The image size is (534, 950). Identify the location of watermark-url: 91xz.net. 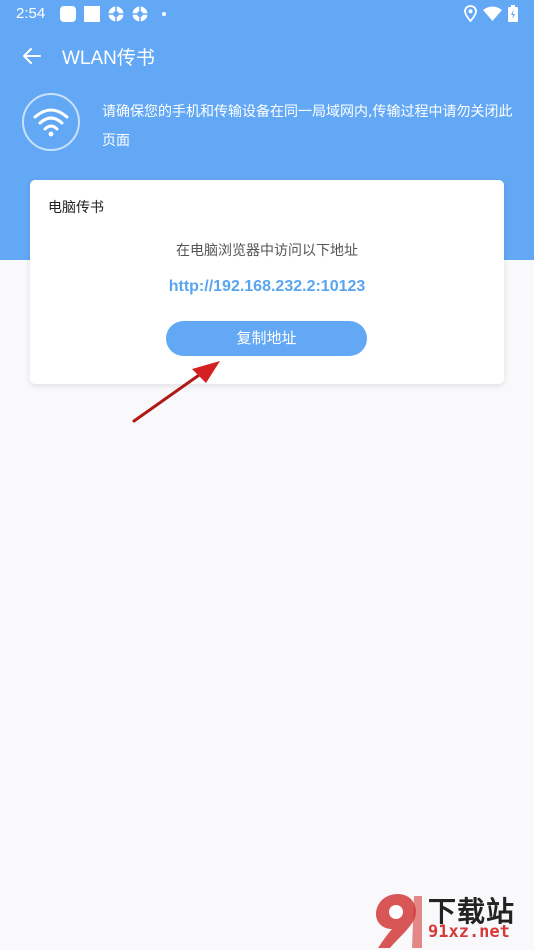
(469, 932).